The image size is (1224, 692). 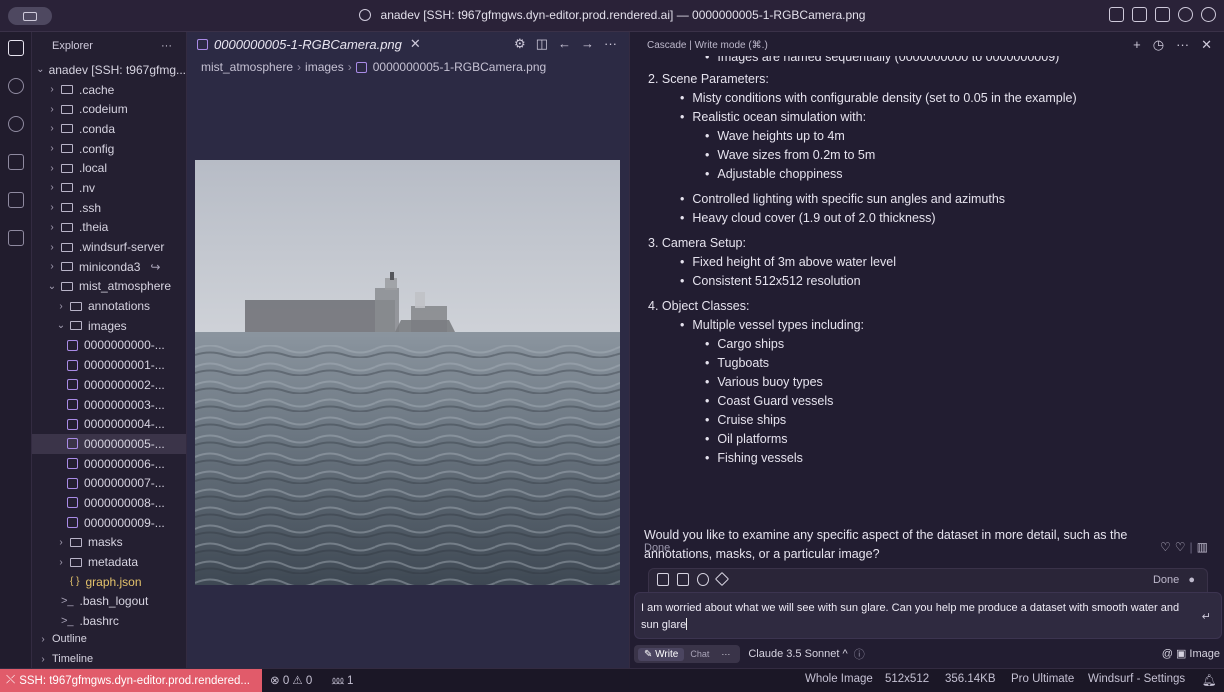 I want to click on tree-item: ⌄ mist_atmosphere, so click(x=109, y=287).